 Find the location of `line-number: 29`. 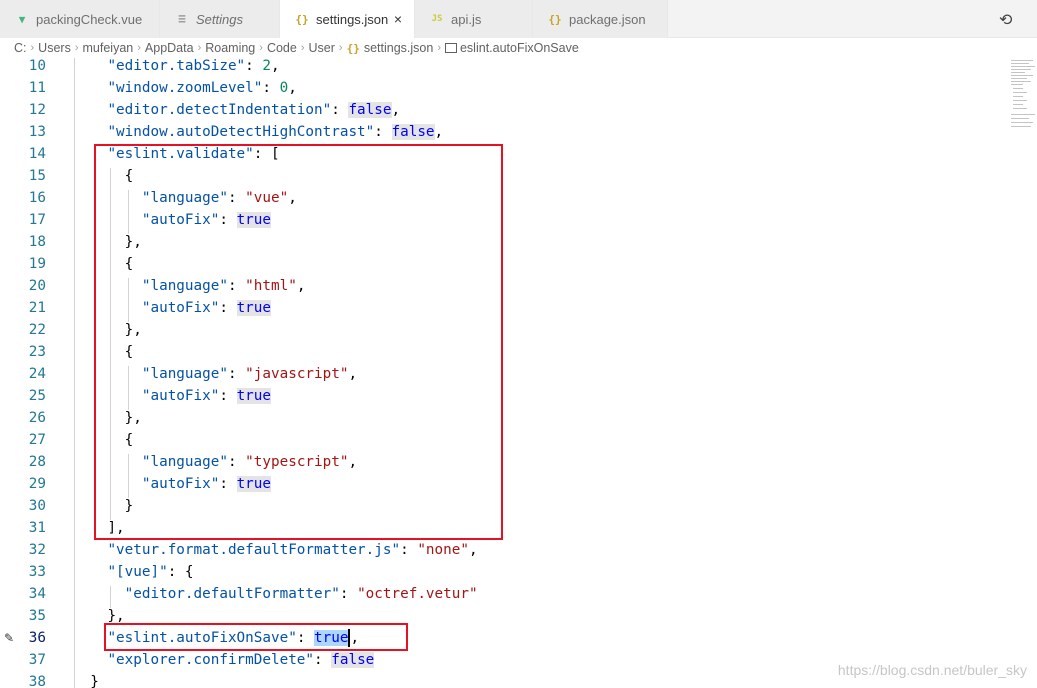

line-number: 29 is located at coordinates (37, 484).